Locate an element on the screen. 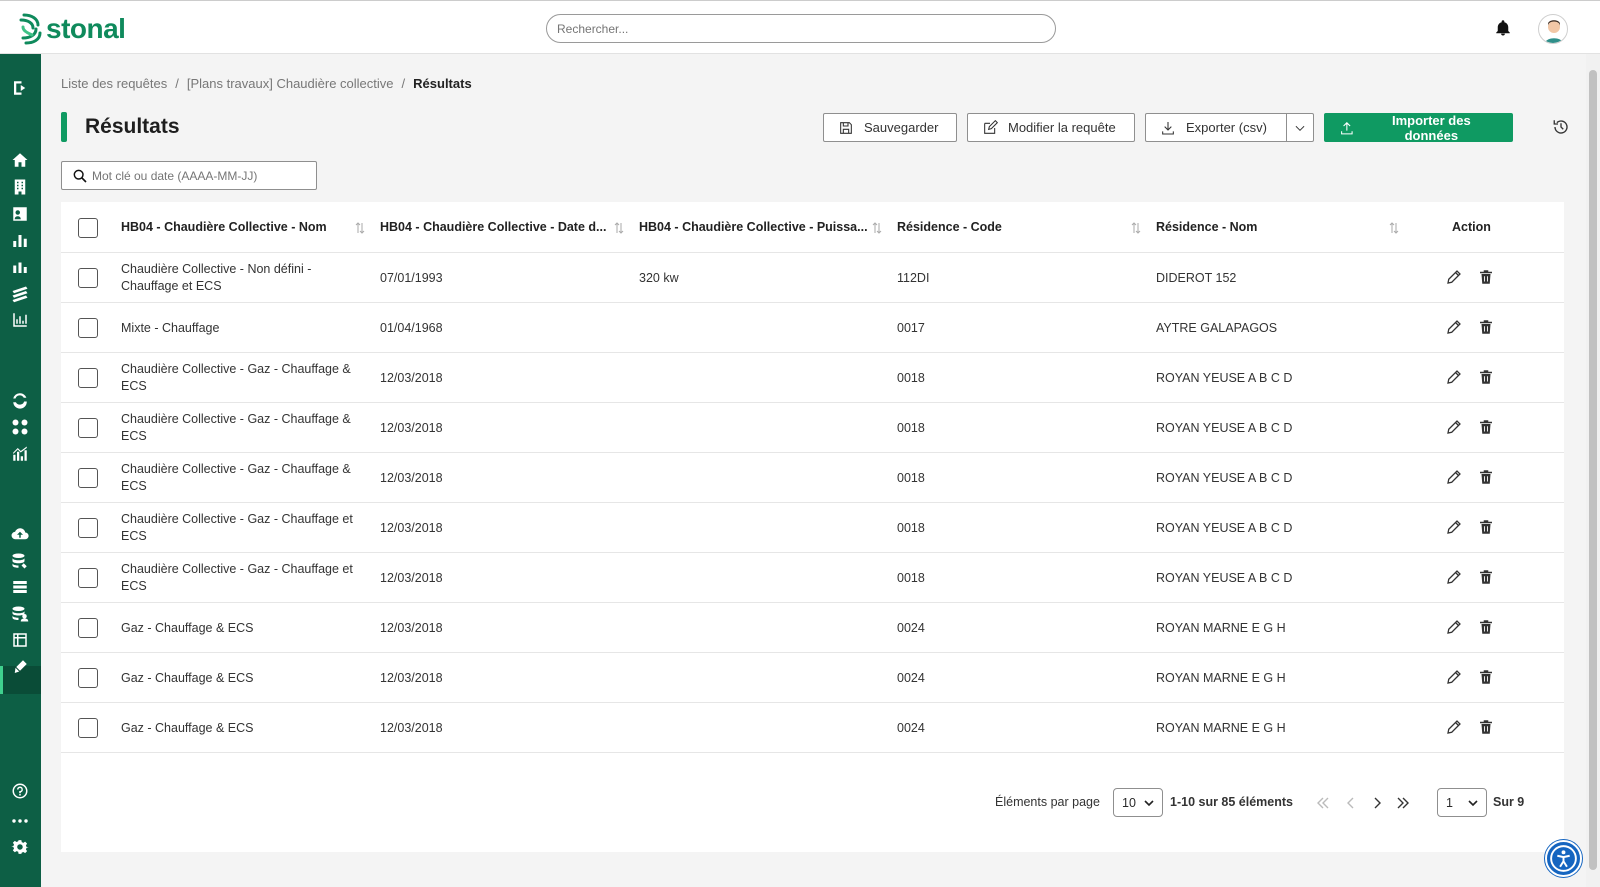 Image resolution: width=1600 pixels, height=887 pixels. previous-page-icon is located at coordinates (1351, 803).